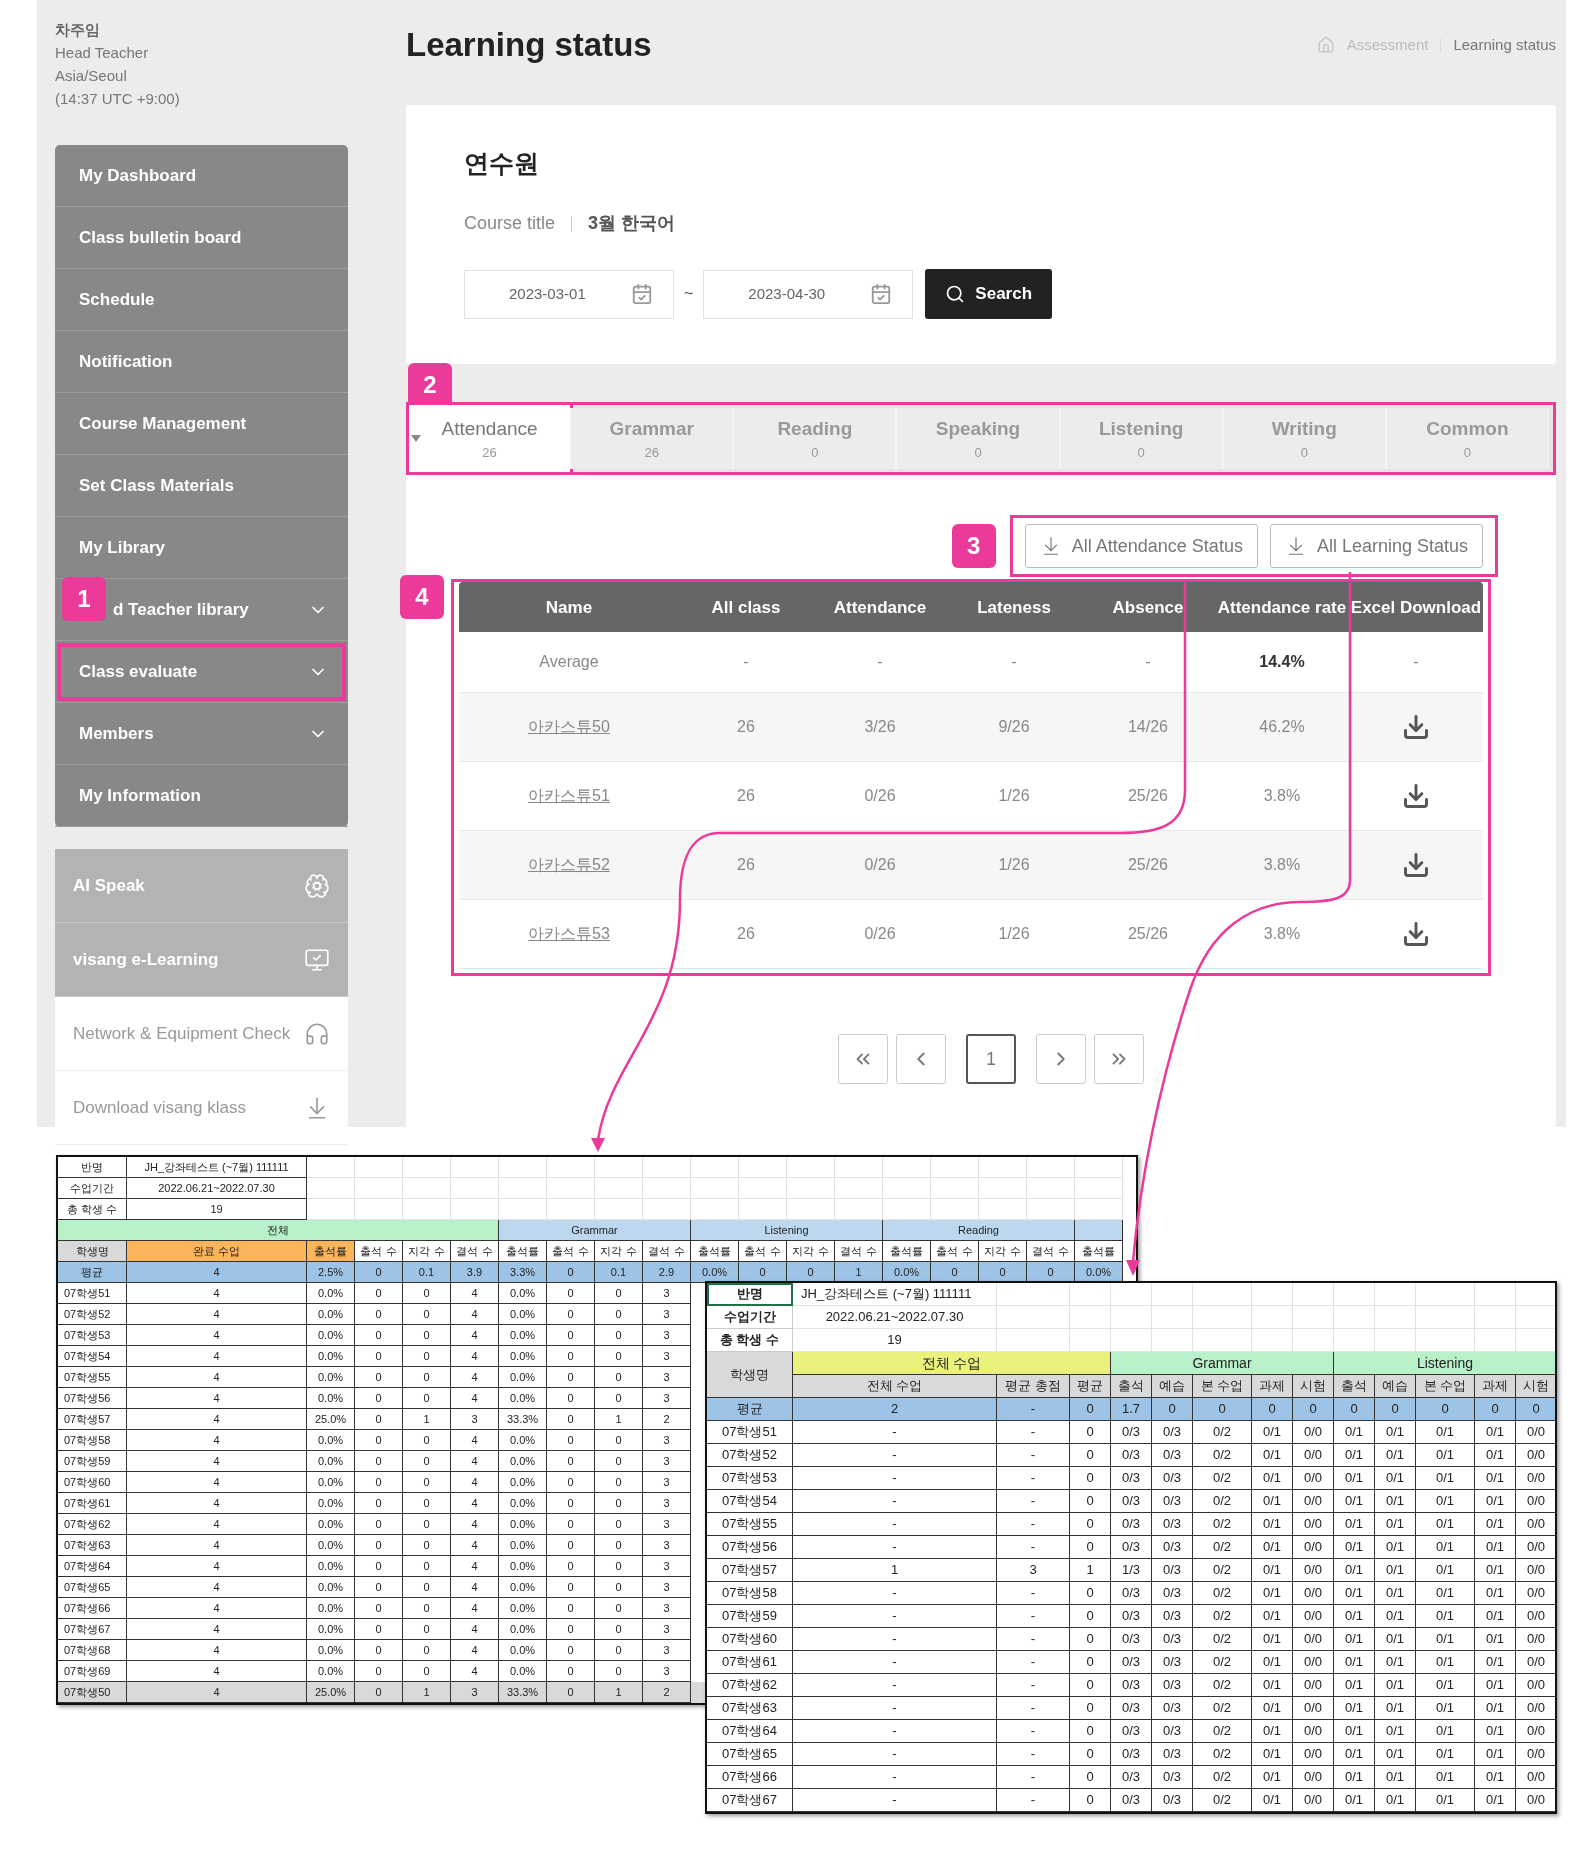  I want to click on table-cell: 평균, so click(1090, 1386).